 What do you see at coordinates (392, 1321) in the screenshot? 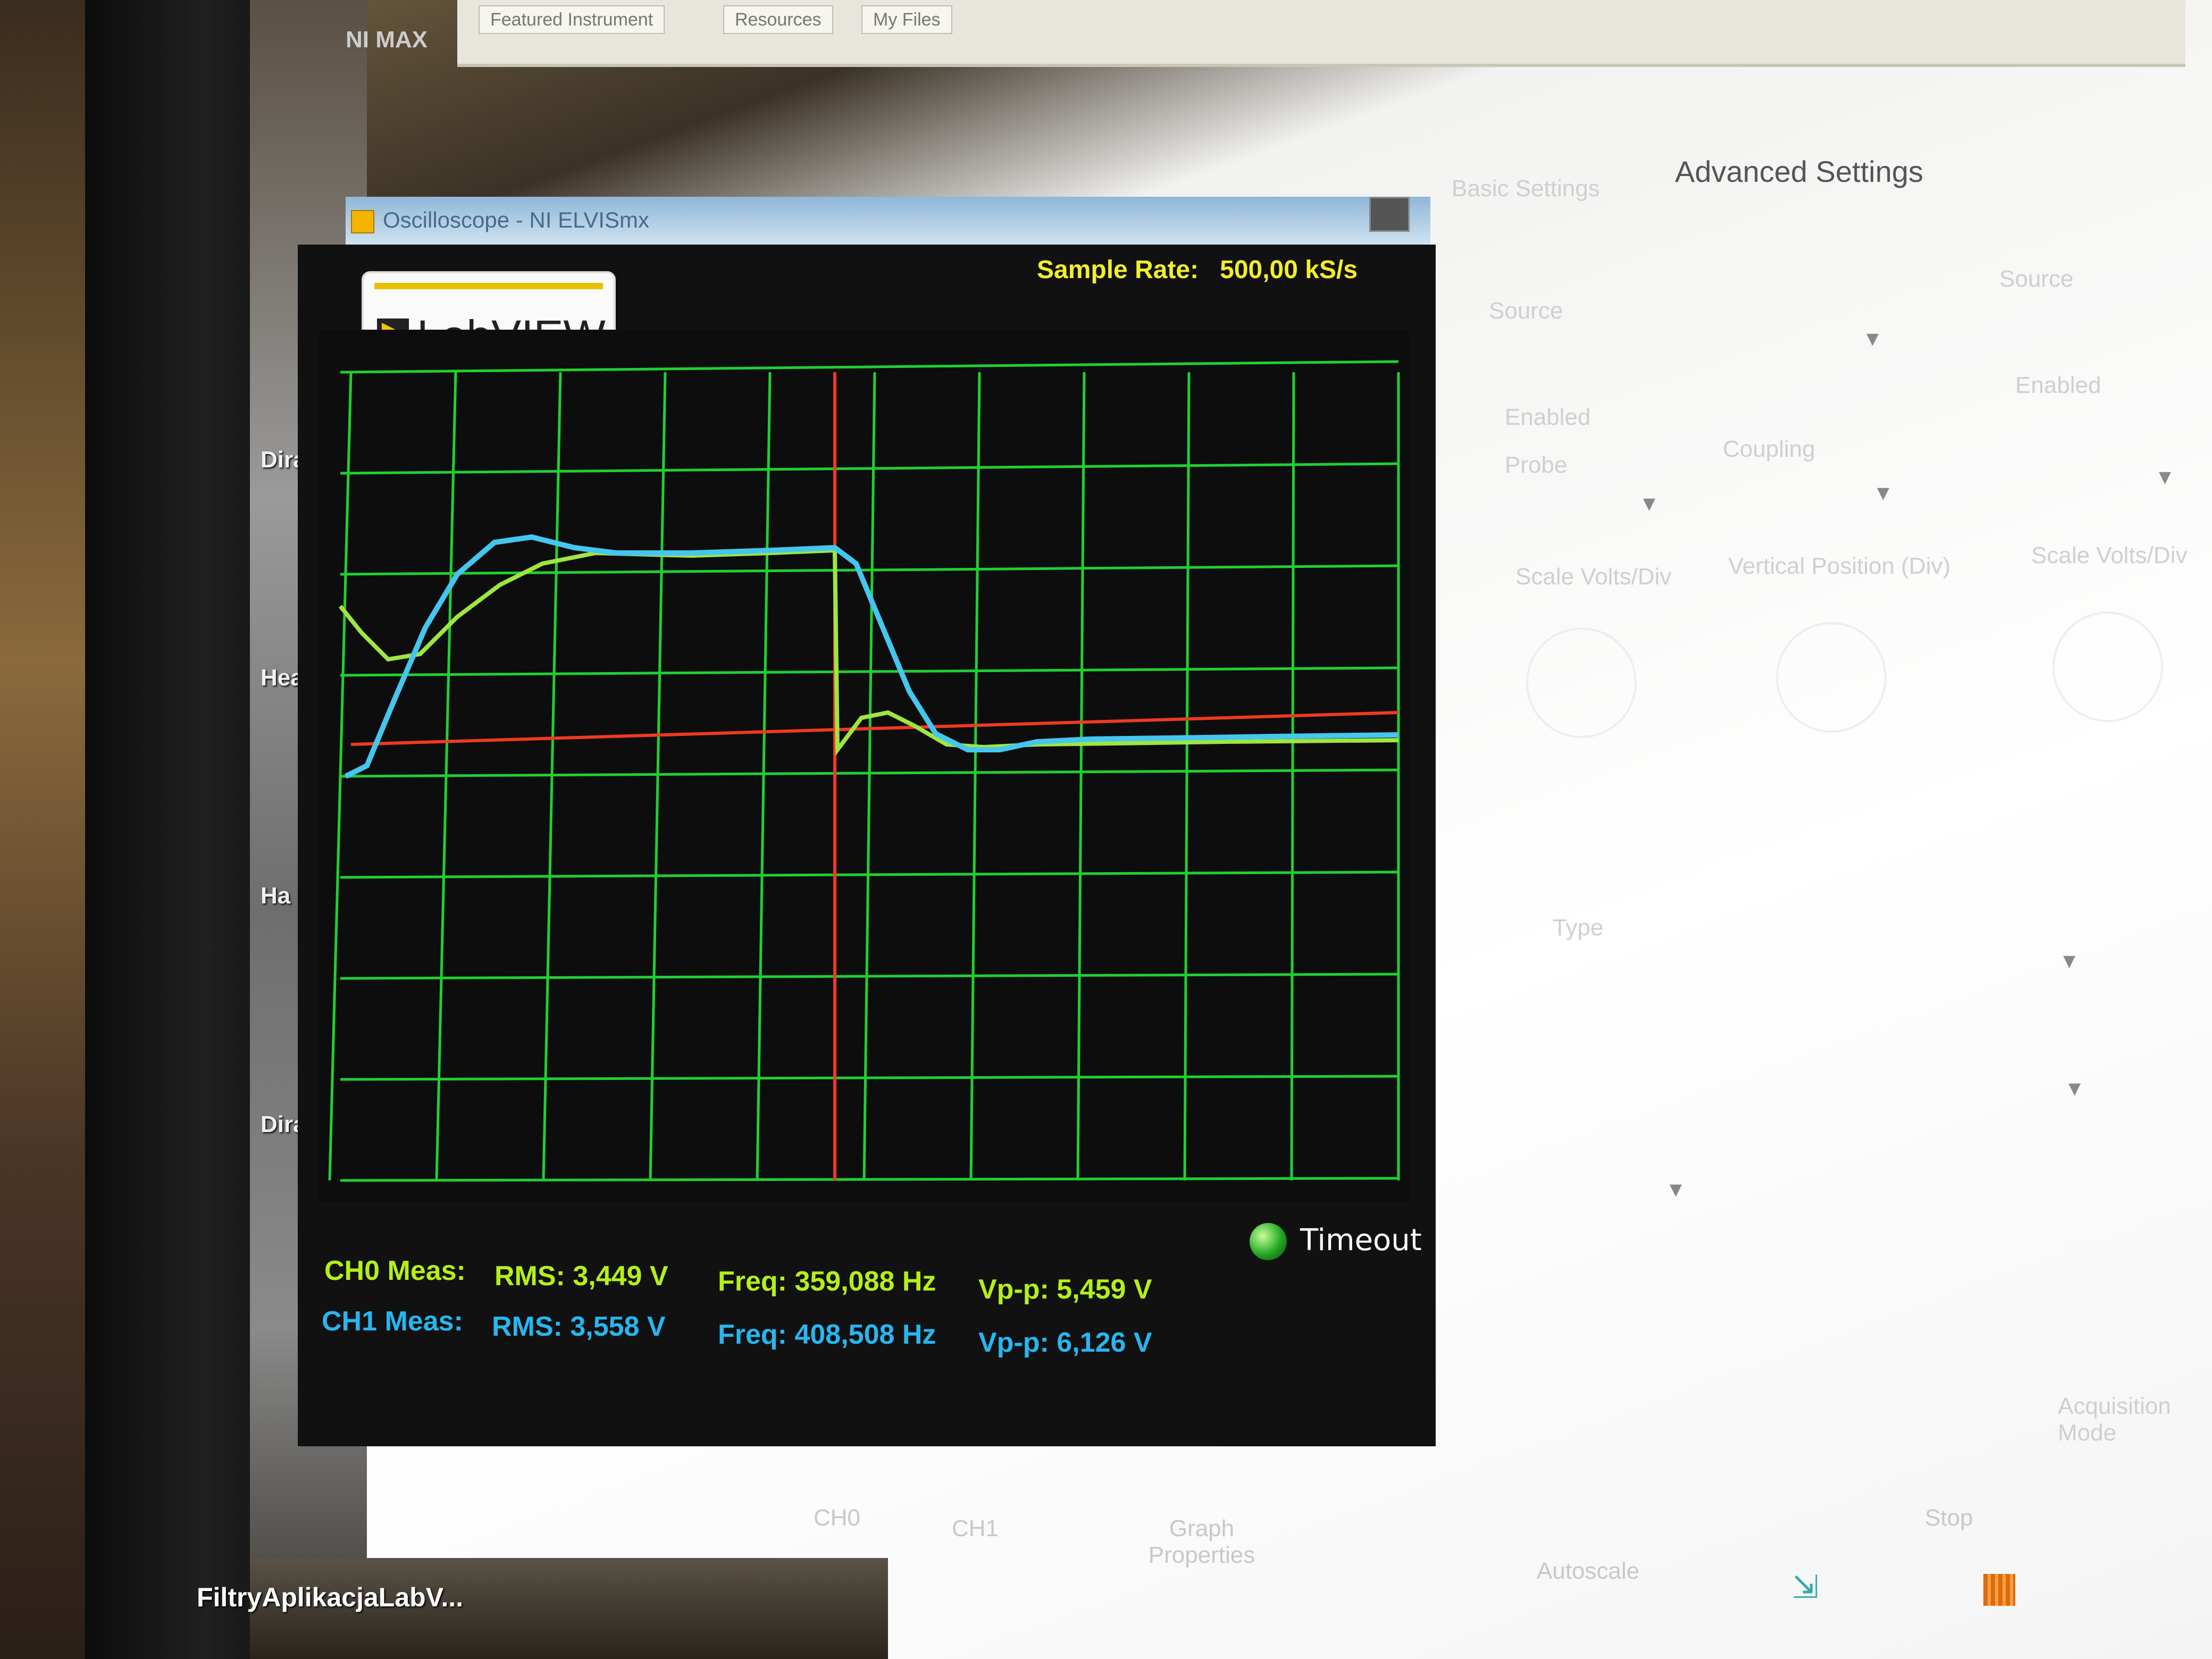
I see `ch1-meas-label: CH1 Meas:` at bounding box center [392, 1321].